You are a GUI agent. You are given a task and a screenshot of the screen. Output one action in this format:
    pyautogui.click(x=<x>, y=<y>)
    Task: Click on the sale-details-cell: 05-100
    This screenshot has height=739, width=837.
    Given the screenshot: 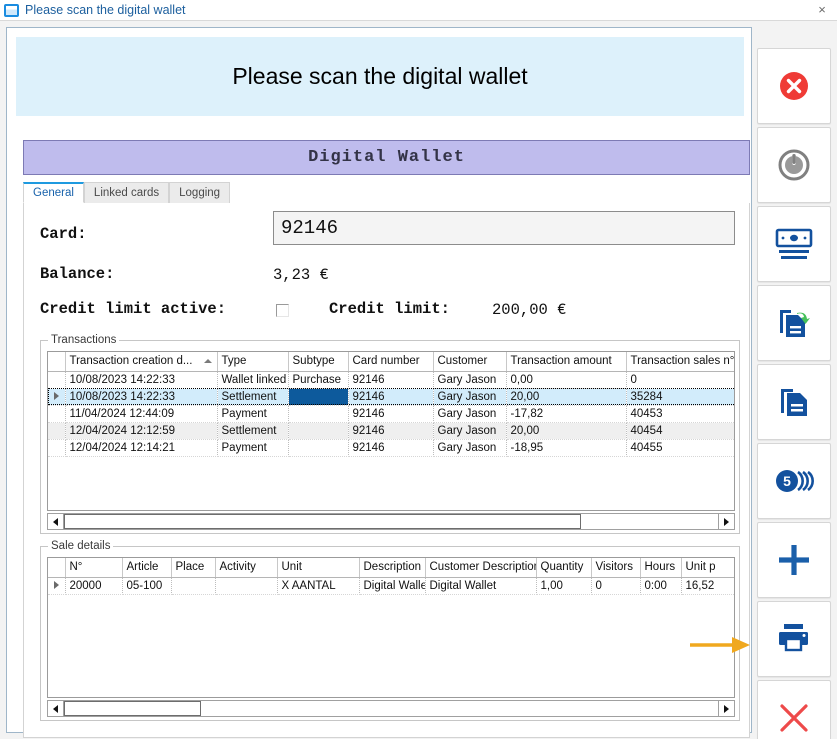 What is the action you would take?
    pyautogui.click(x=147, y=586)
    